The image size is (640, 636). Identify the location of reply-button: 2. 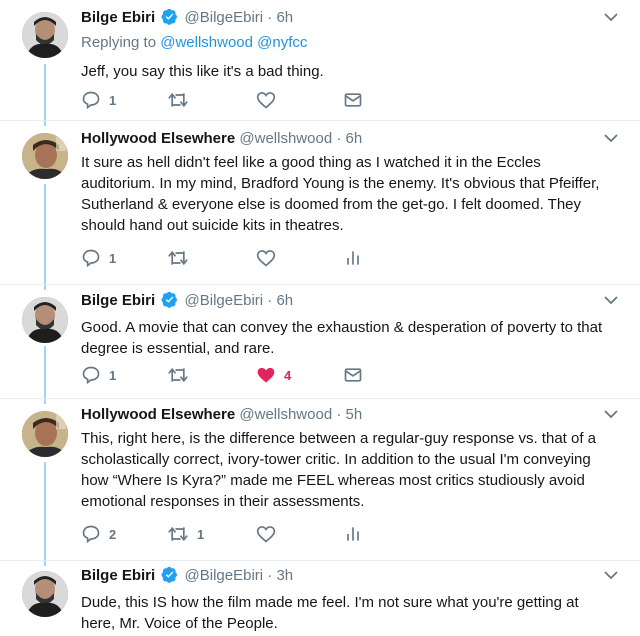
(98, 534).